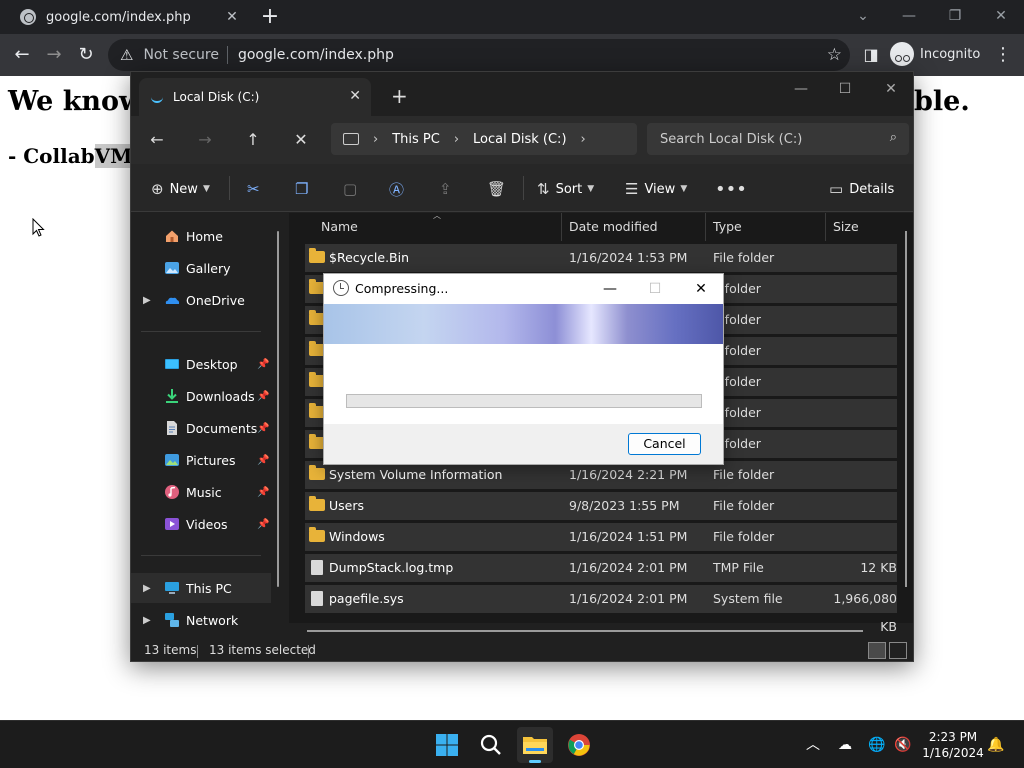 This screenshot has width=1024, height=768. Describe the element at coordinates (201, 588) in the screenshot. I see `sidebar-item-this-pc: ▶ This PC` at that location.